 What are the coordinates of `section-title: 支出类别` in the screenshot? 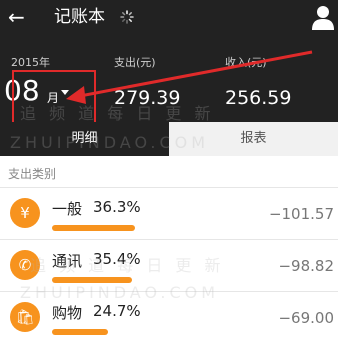 It's located at (32, 174).